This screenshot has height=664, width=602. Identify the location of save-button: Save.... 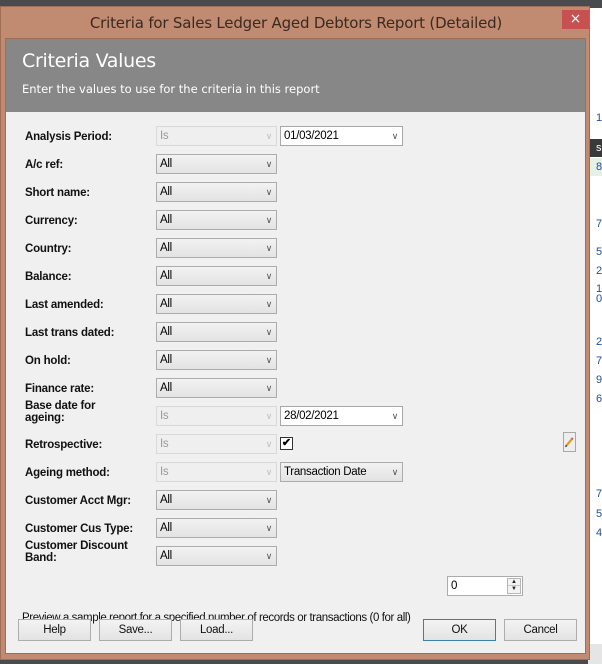
(135, 630).